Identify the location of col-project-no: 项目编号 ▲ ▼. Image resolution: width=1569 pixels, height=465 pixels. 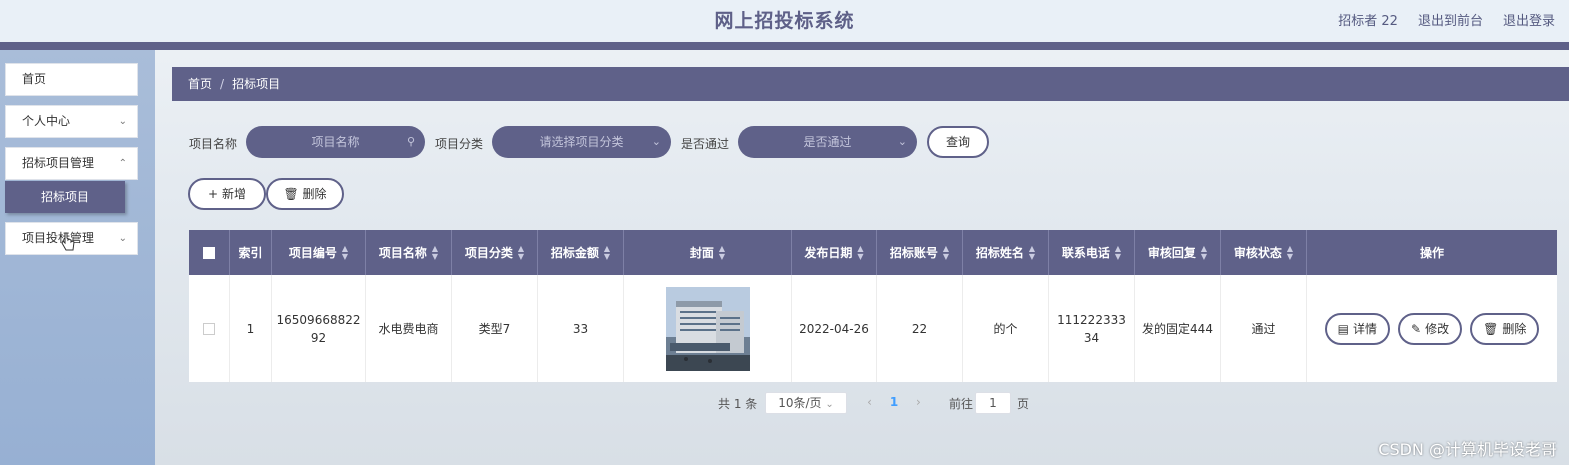
(319, 252).